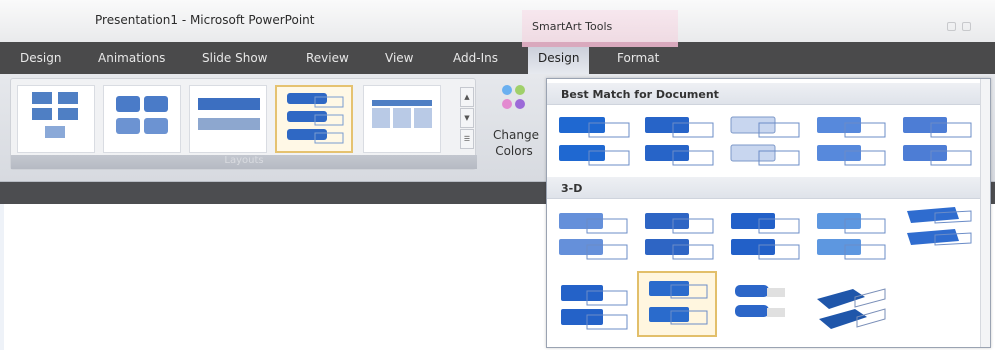 The height and width of the screenshot is (350, 995). Describe the element at coordinates (327, 58) in the screenshot. I see `tab-review: Review` at that location.